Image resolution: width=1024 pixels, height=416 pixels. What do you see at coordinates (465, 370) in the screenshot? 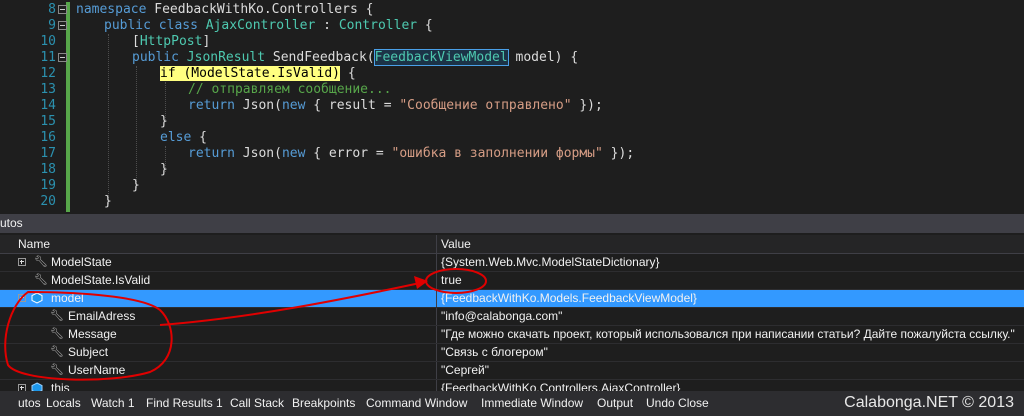
I see `variable-value: "Сергей"` at bounding box center [465, 370].